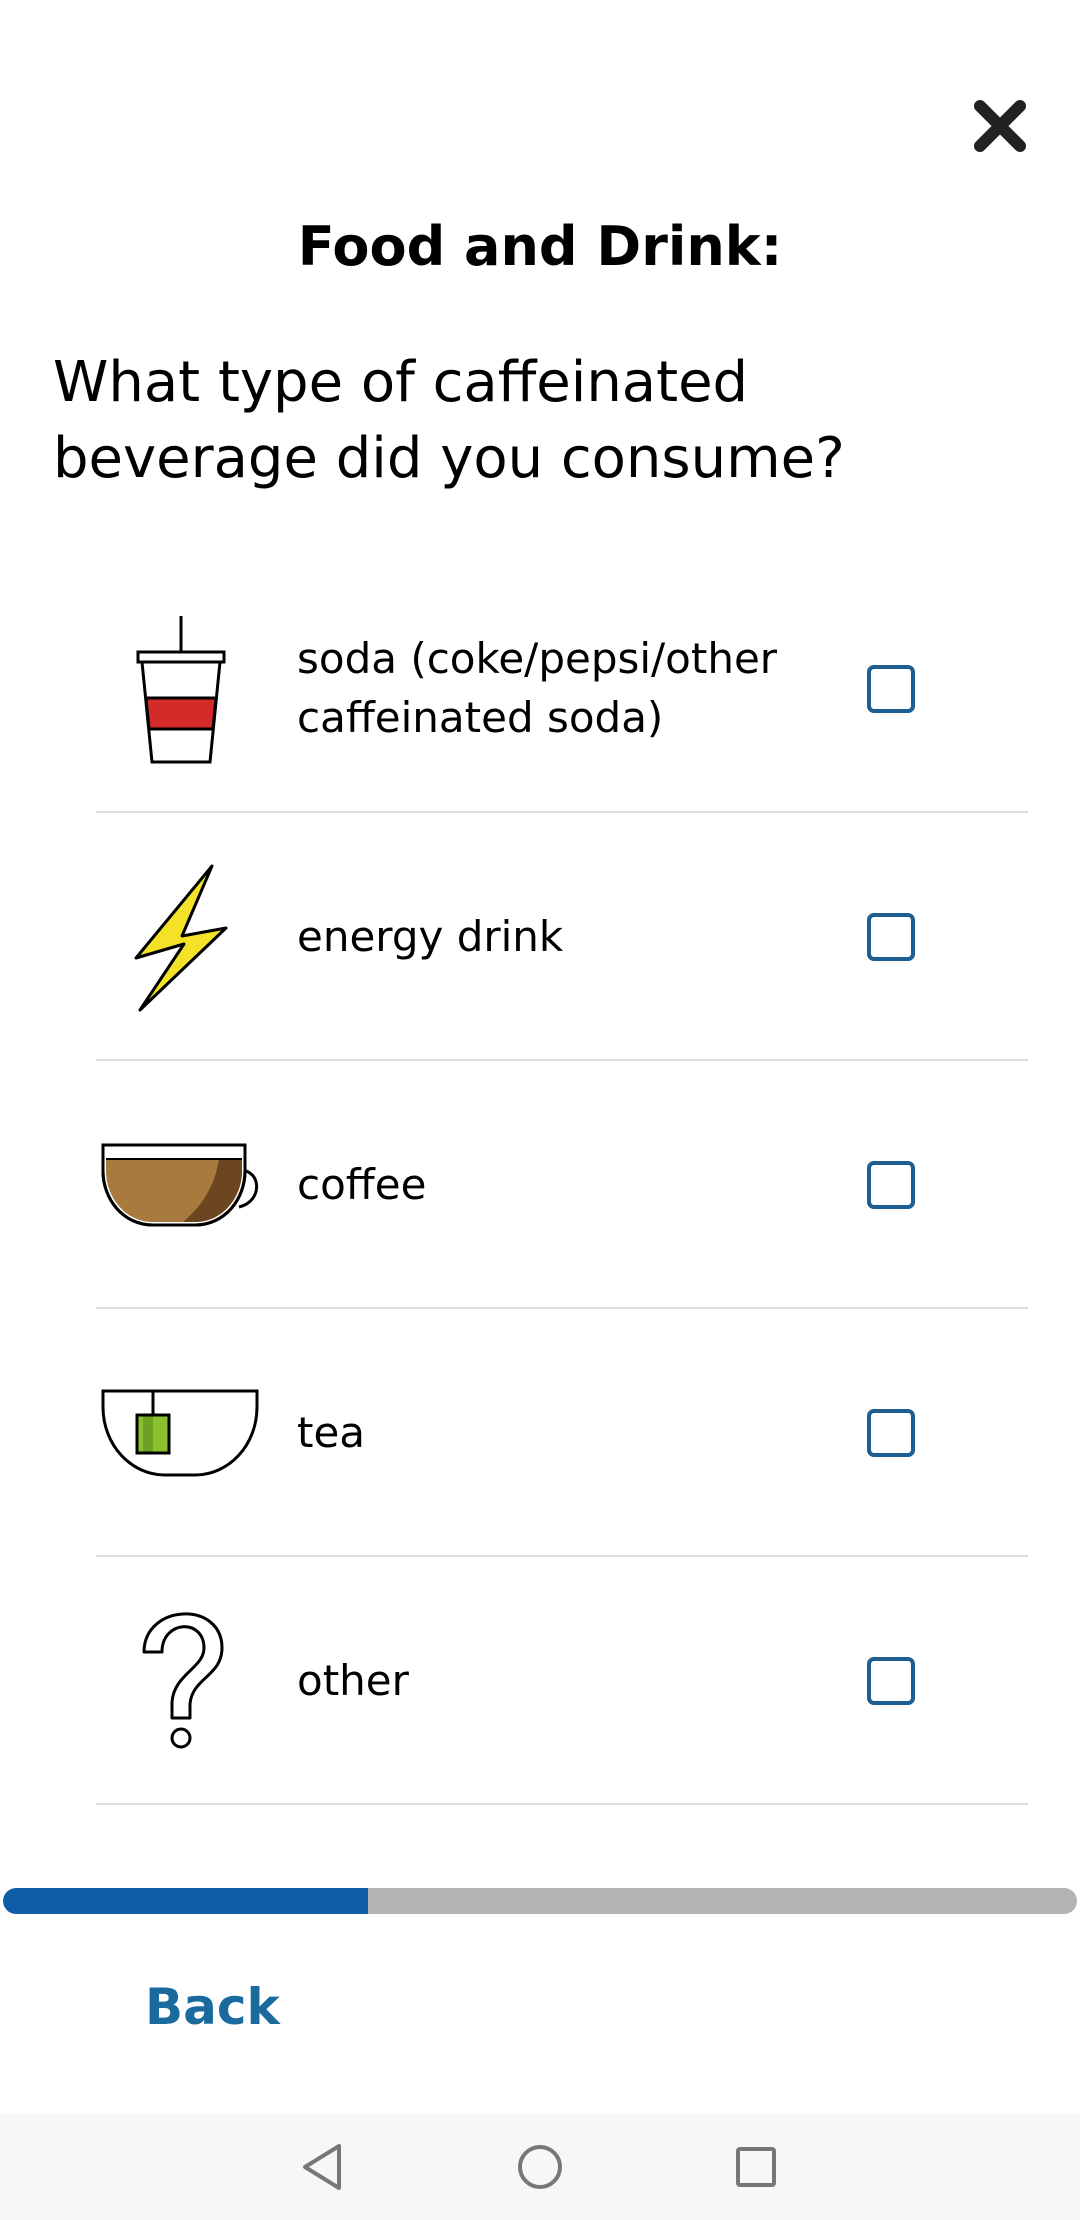 The width and height of the screenshot is (1080, 2220). What do you see at coordinates (362, 1184) in the screenshot?
I see `option-label: coffee` at bounding box center [362, 1184].